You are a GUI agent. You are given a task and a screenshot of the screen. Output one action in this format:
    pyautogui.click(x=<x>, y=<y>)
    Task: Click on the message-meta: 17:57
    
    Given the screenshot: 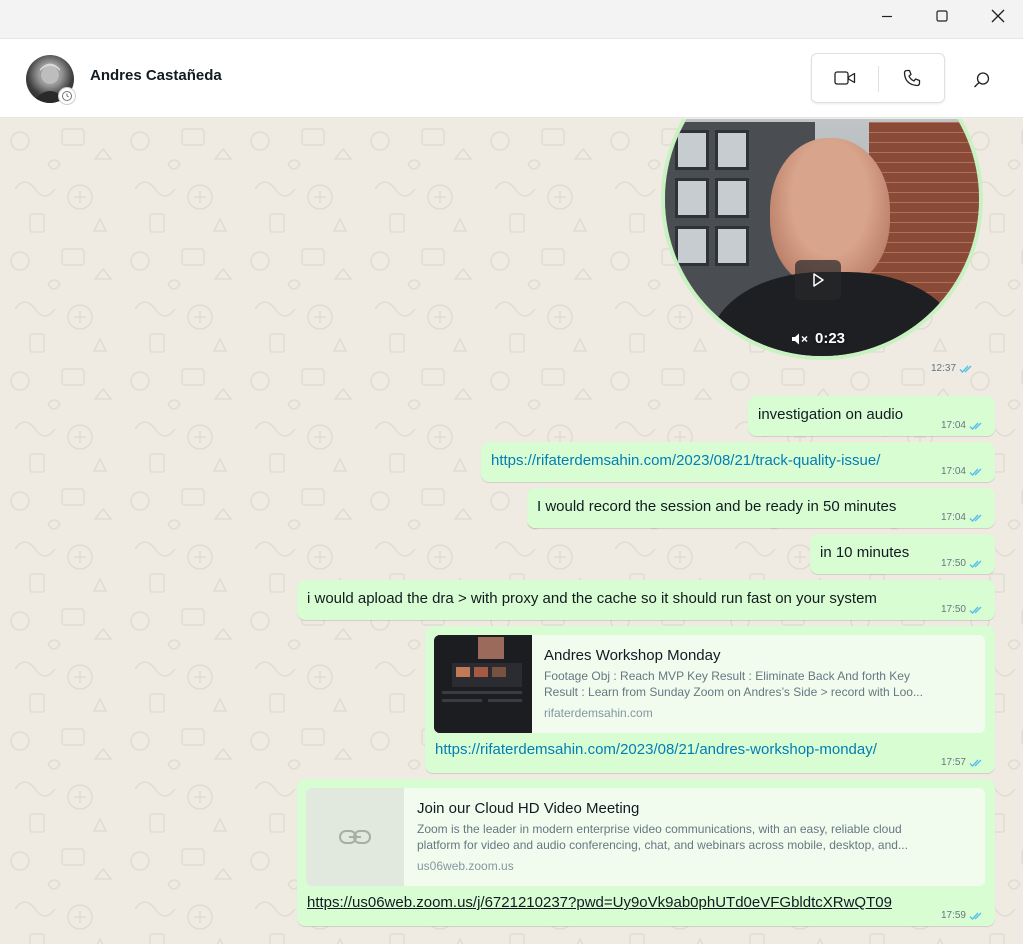 What is the action you would take?
    pyautogui.click(x=963, y=762)
    